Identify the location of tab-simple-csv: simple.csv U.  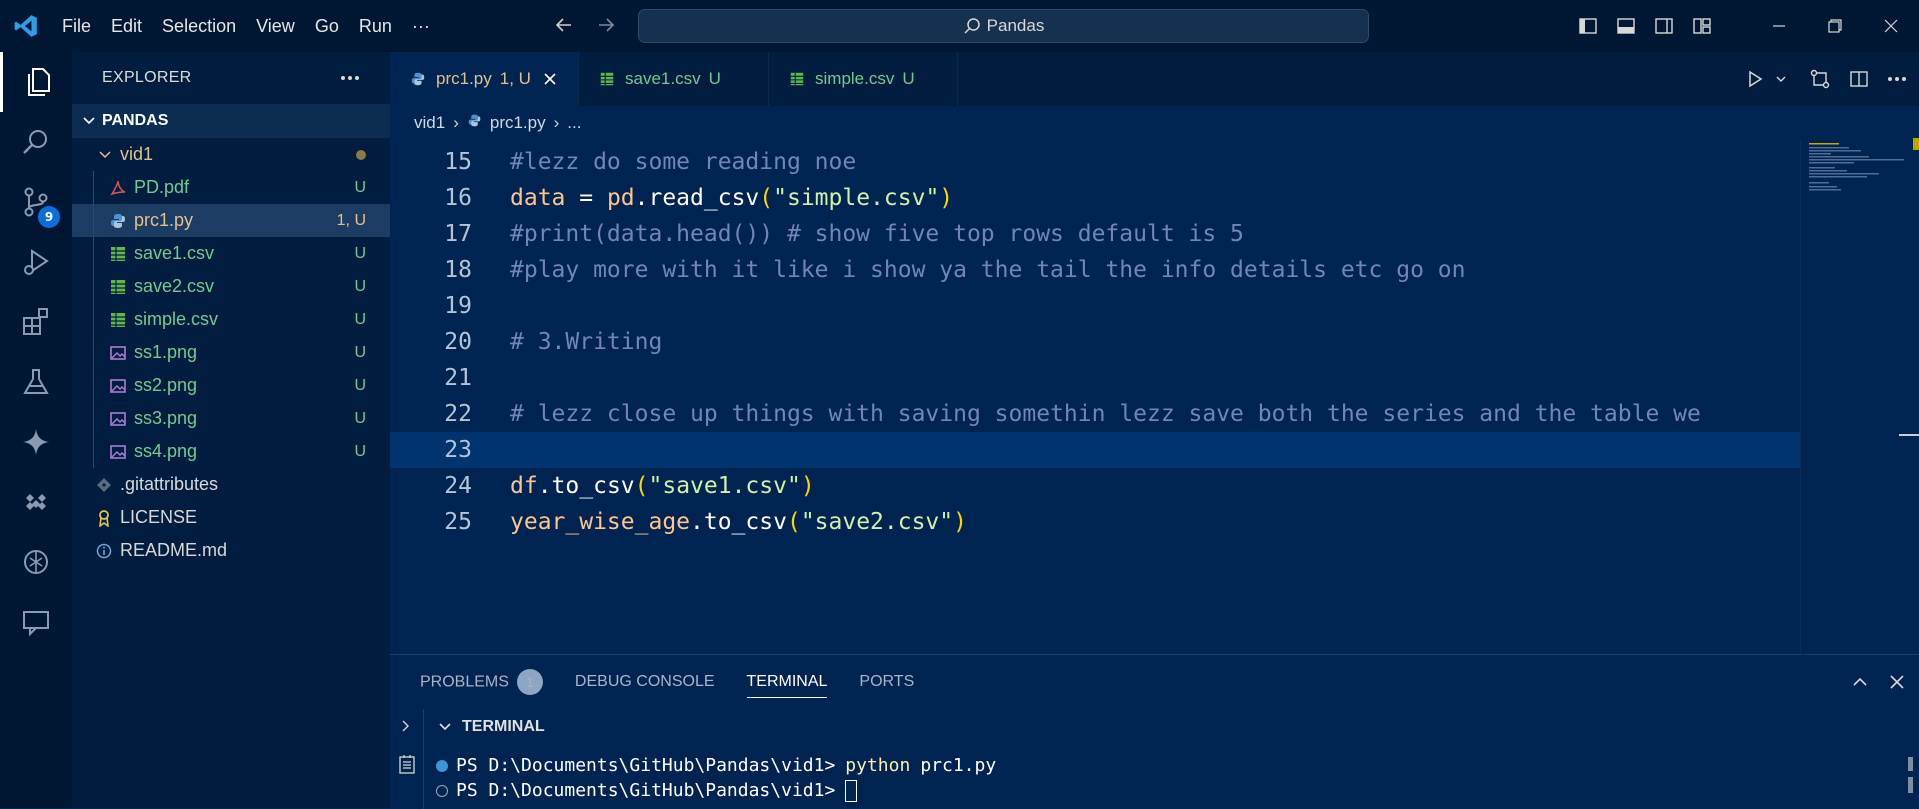
(863, 79).